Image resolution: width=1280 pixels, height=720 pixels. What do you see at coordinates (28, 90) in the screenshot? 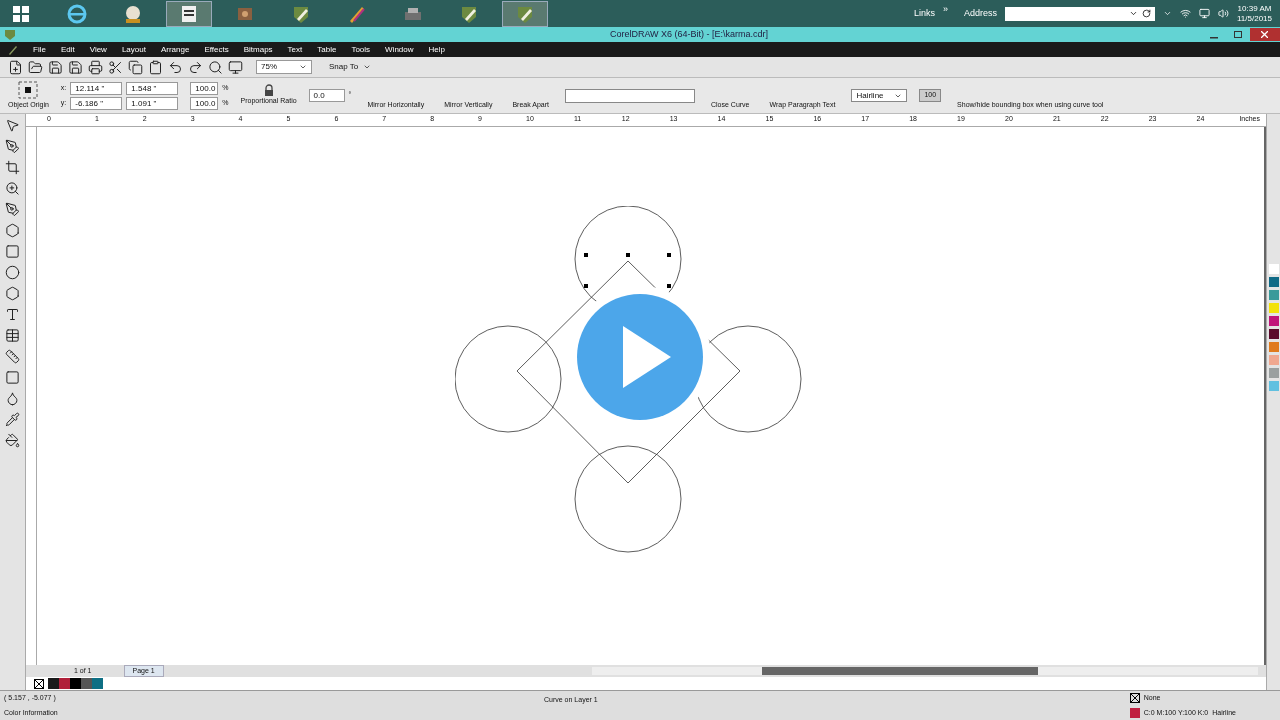
I see `origin-grid-icon` at bounding box center [28, 90].